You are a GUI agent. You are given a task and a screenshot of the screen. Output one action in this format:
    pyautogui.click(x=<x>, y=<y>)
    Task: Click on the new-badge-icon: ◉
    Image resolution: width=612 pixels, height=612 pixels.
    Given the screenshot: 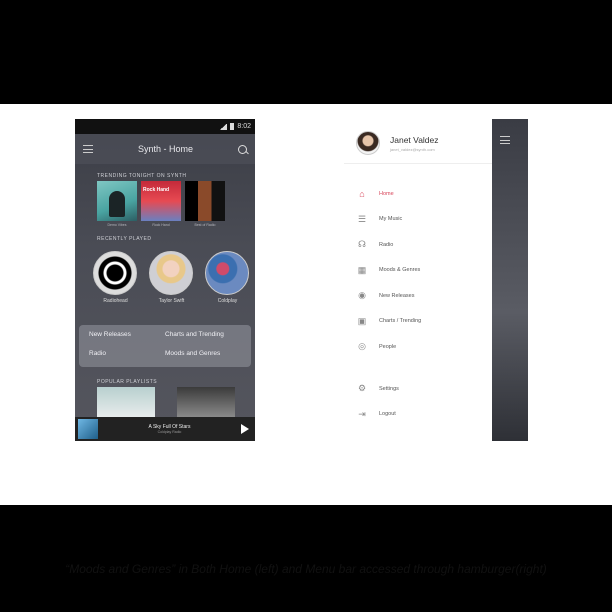 What is the action you would take?
    pyautogui.click(x=362, y=295)
    